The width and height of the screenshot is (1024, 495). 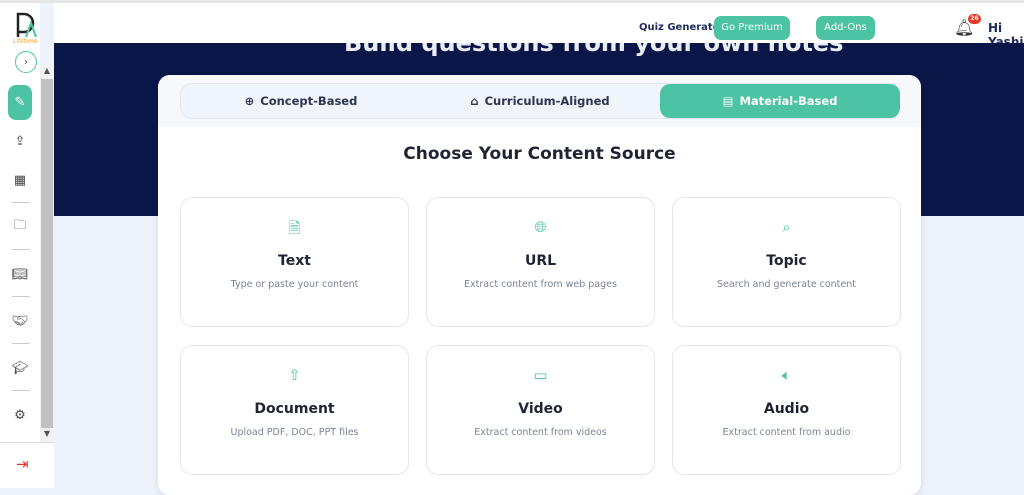 I want to click on sidebar-footer: ⇥, so click(x=27, y=465).